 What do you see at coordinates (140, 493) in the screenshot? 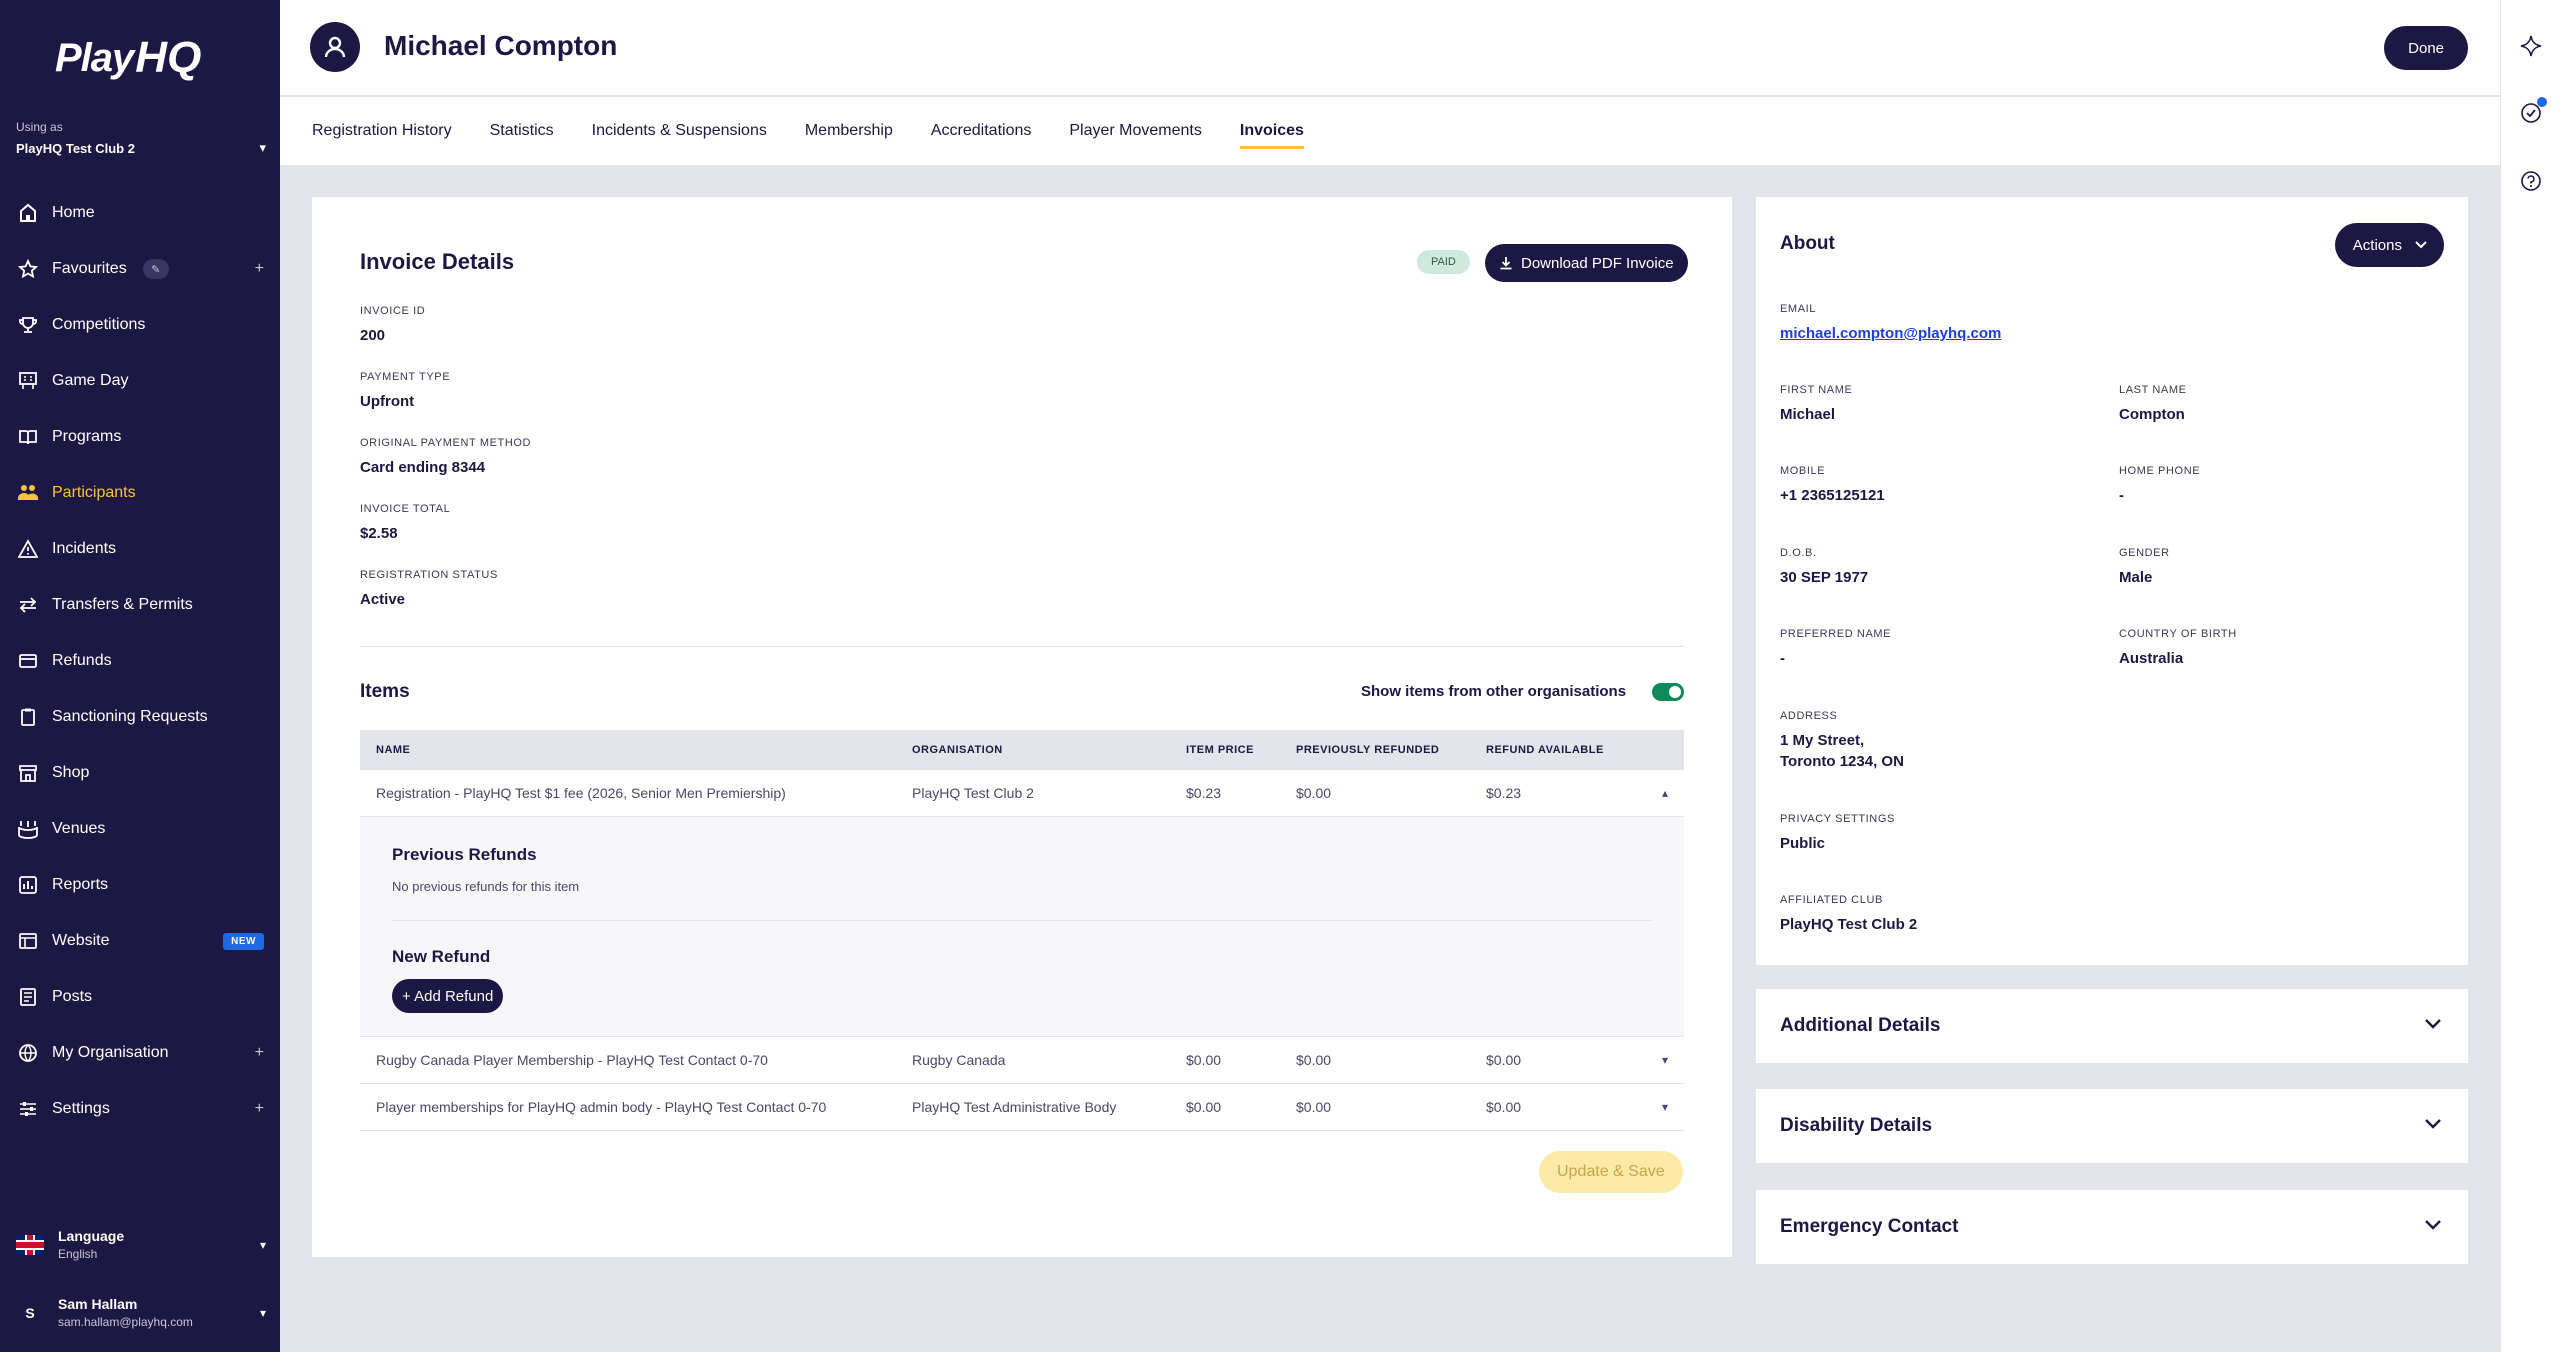
I see `sidebar-item-participants: Participants` at bounding box center [140, 493].